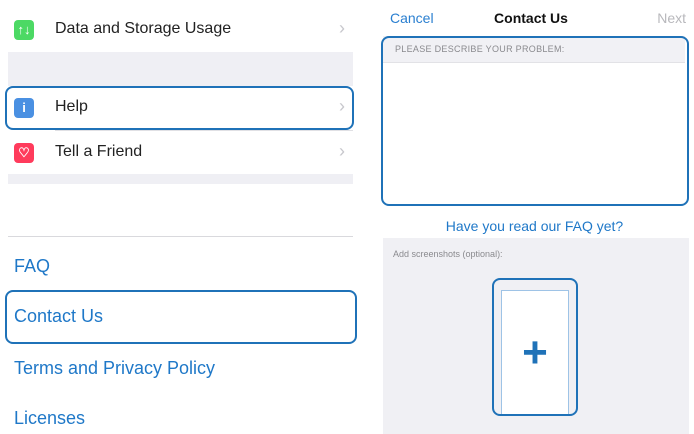  What do you see at coordinates (32, 266) in the screenshot?
I see `faq-link: FAQ` at bounding box center [32, 266].